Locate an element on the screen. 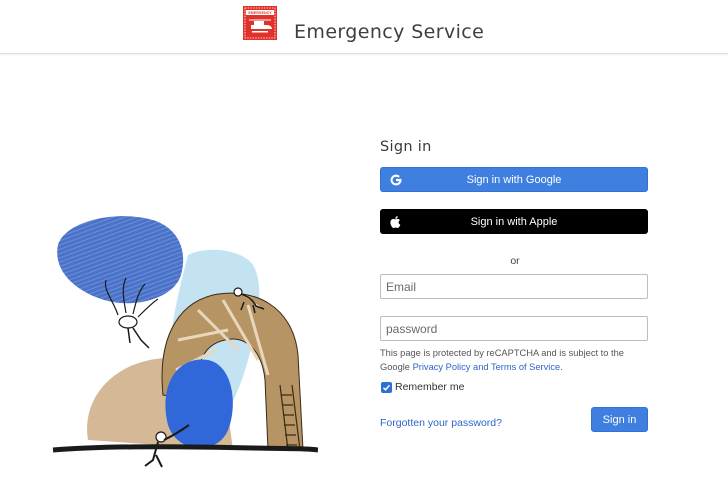  apple-signin-button: Sign in with Apple is located at coordinates (514, 221).